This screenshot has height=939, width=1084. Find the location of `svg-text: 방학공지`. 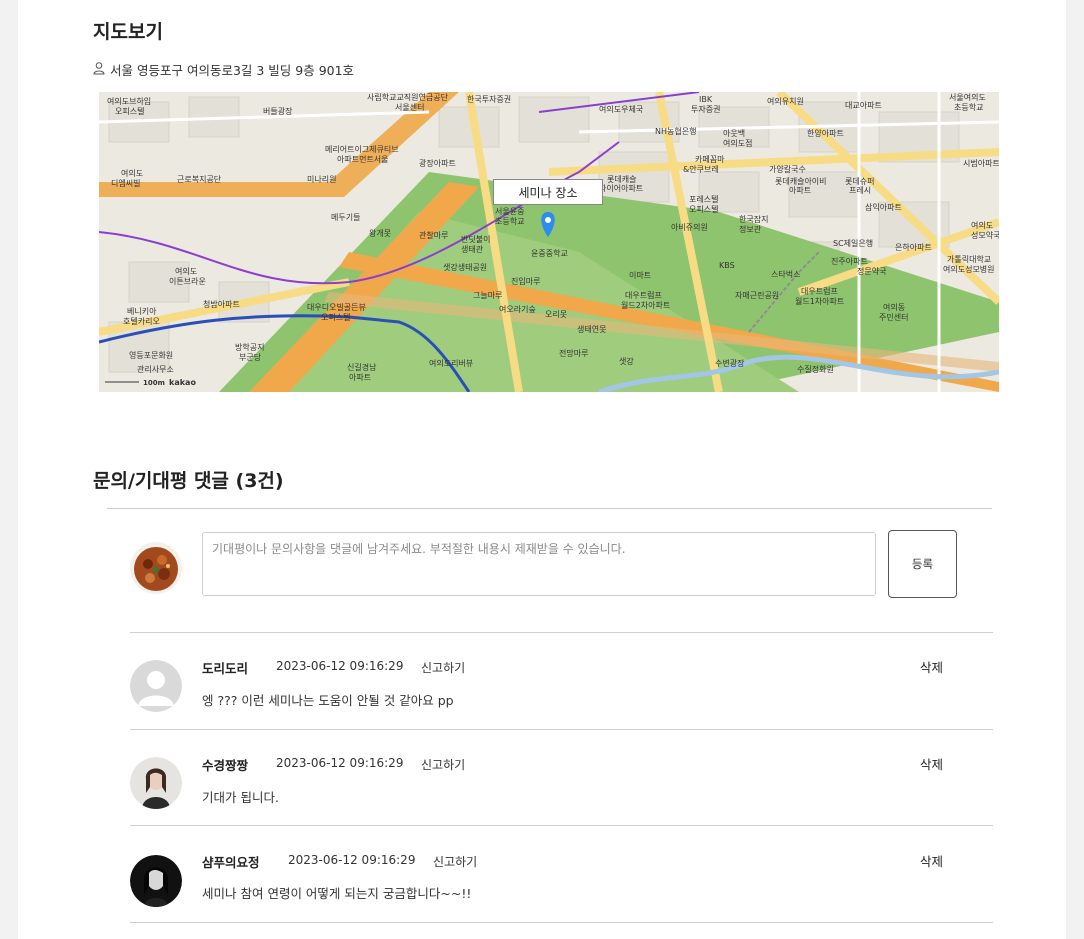

svg-text: 방학공지 is located at coordinates (249, 347).